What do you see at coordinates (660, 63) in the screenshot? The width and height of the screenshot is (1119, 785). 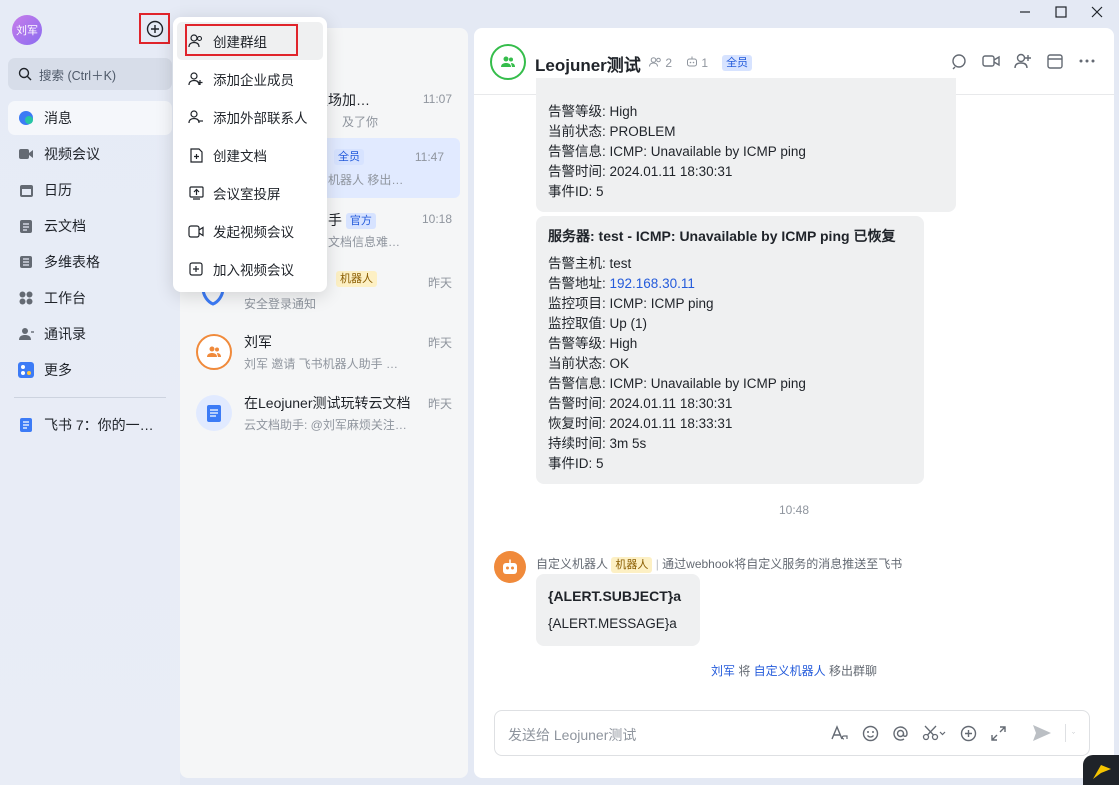 I see `member-count: 2` at bounding box center [660, 63].